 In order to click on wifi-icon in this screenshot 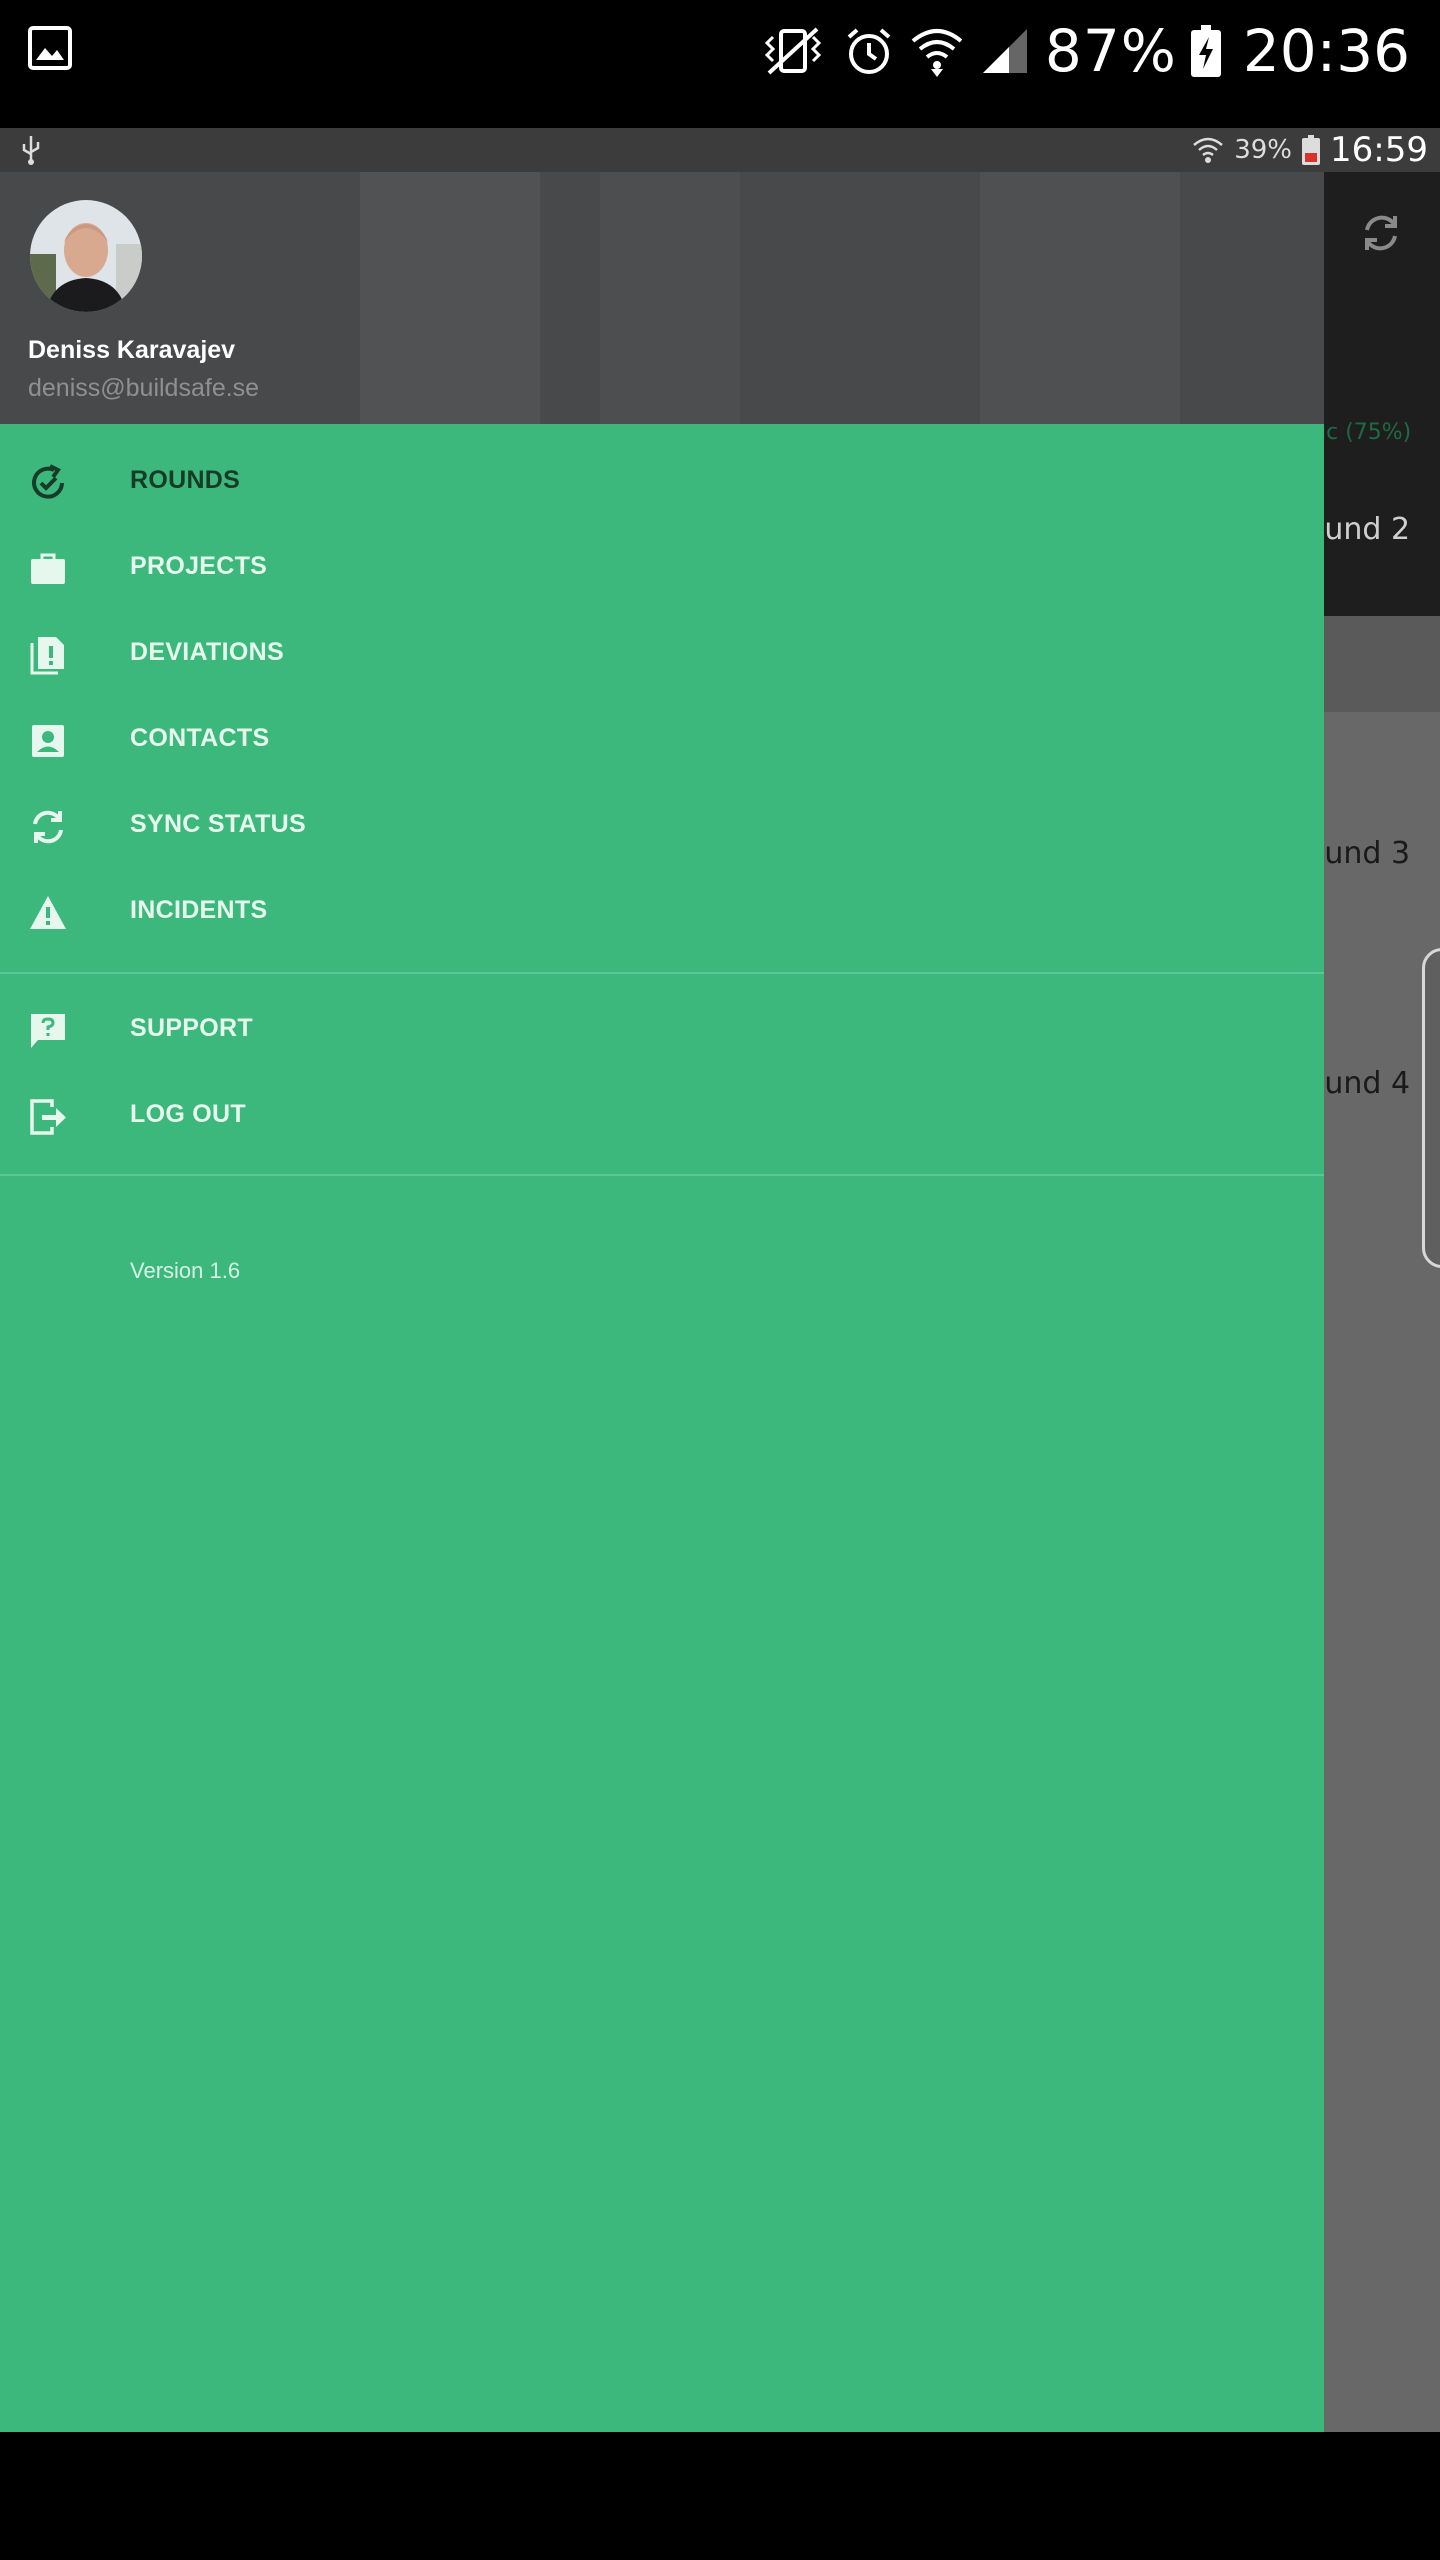, I will do `click(937, 53)`.